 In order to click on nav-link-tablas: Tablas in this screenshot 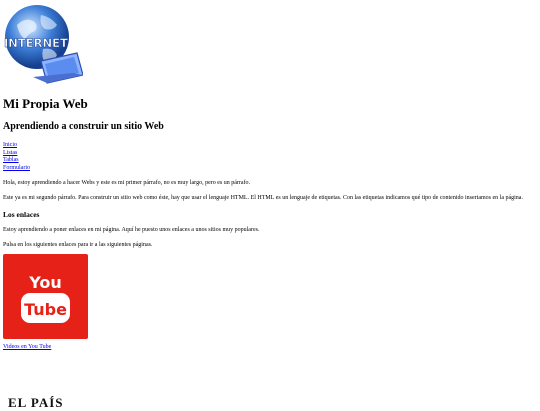, I will do `click(268, 161)`.